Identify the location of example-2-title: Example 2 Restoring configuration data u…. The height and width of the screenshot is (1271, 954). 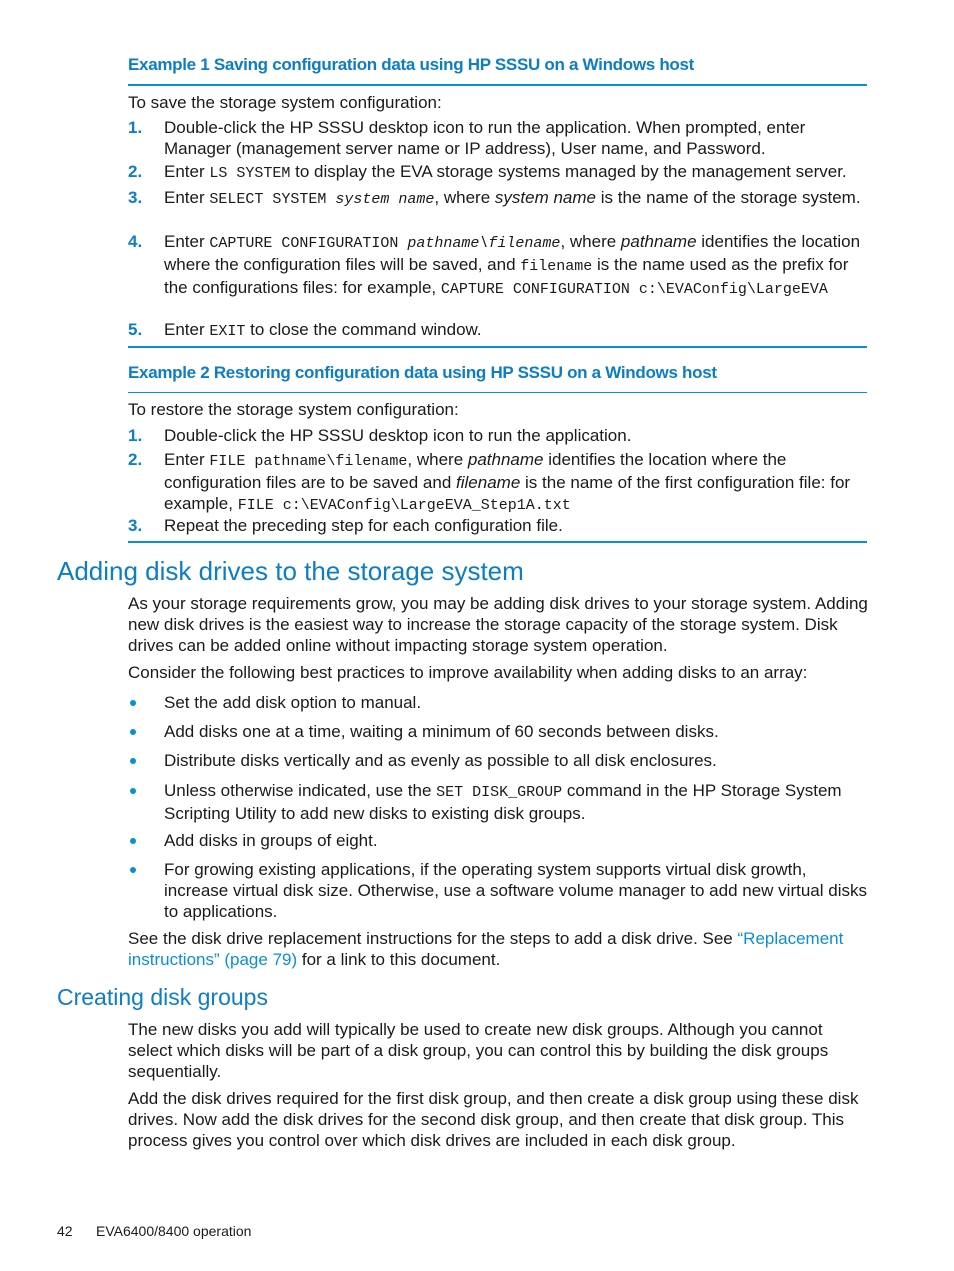
(422, 372).